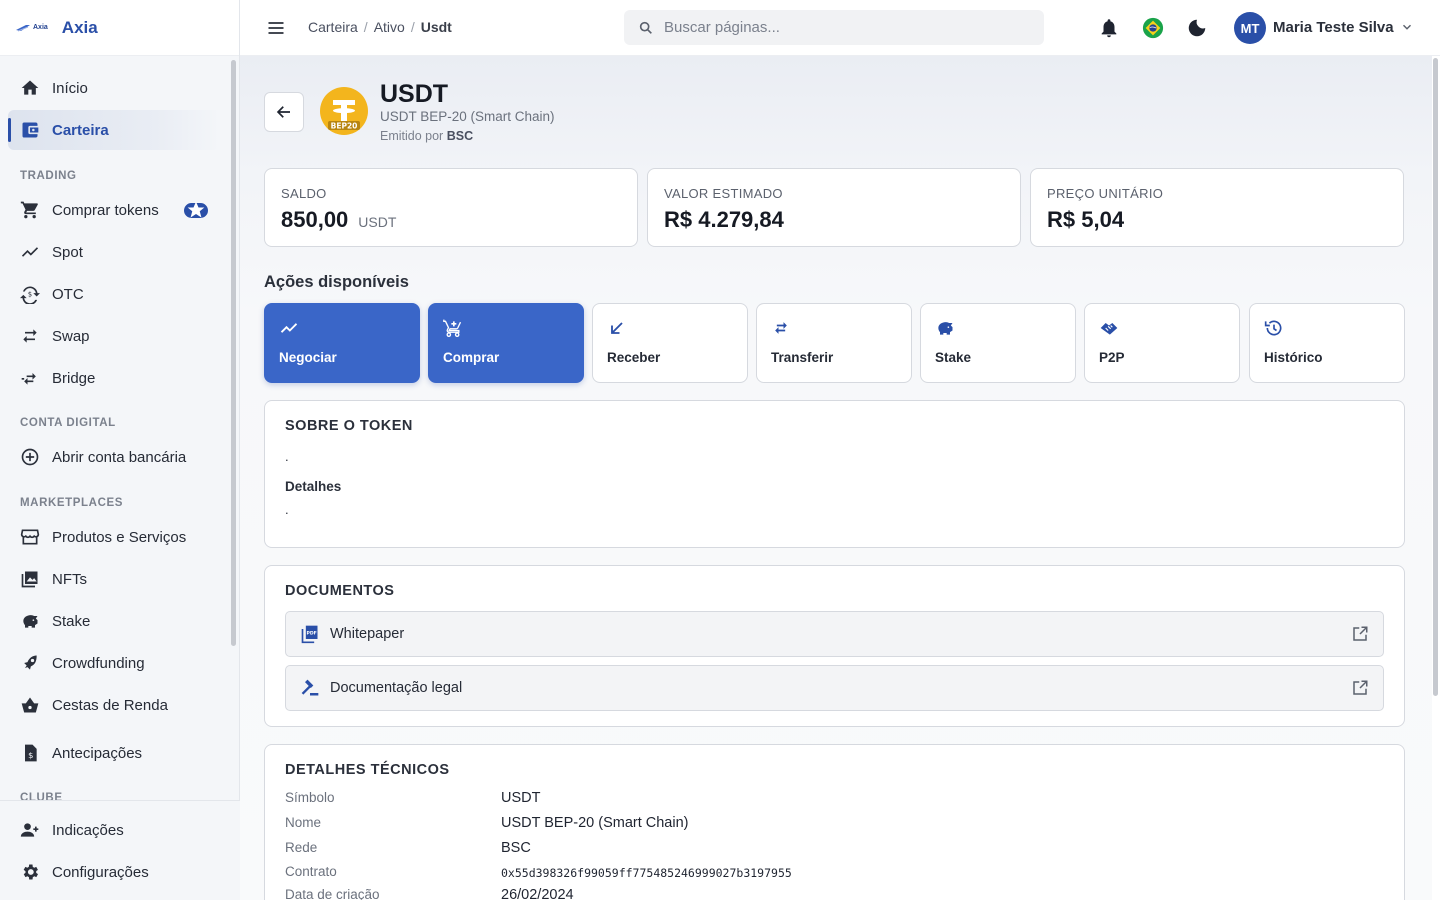  I want to click on breadcrumb-item-carteira: Carteira, so click(333, 27).